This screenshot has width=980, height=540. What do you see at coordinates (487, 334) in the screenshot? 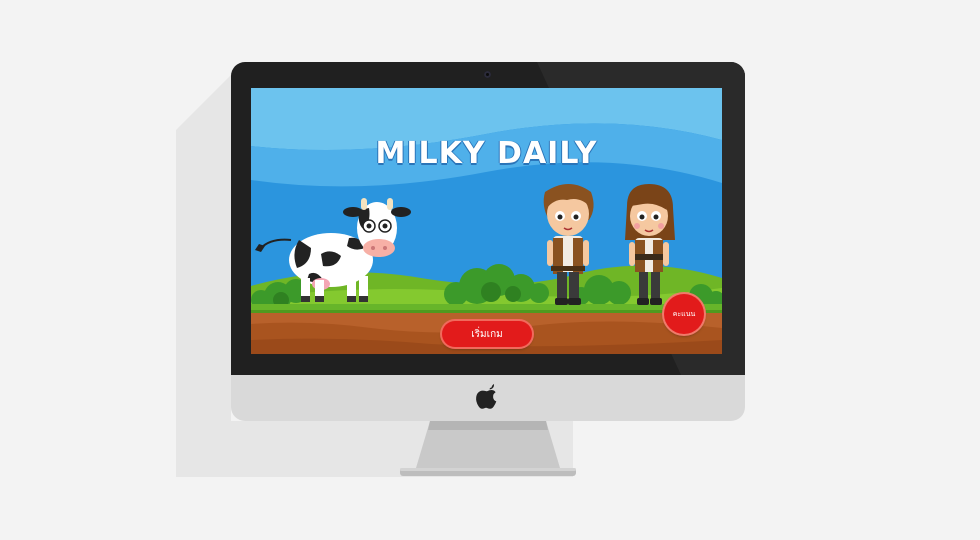
I see `start-game-button: เริ่มเกม` at bounding box center [487, 334].